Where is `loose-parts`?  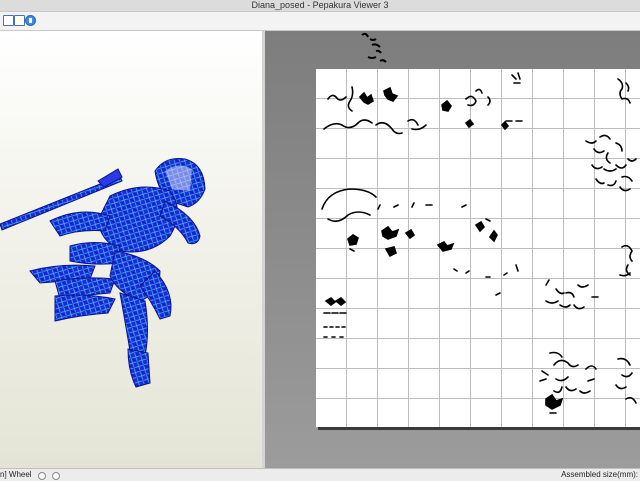
loose-parts is located at coordinates (374, 47).